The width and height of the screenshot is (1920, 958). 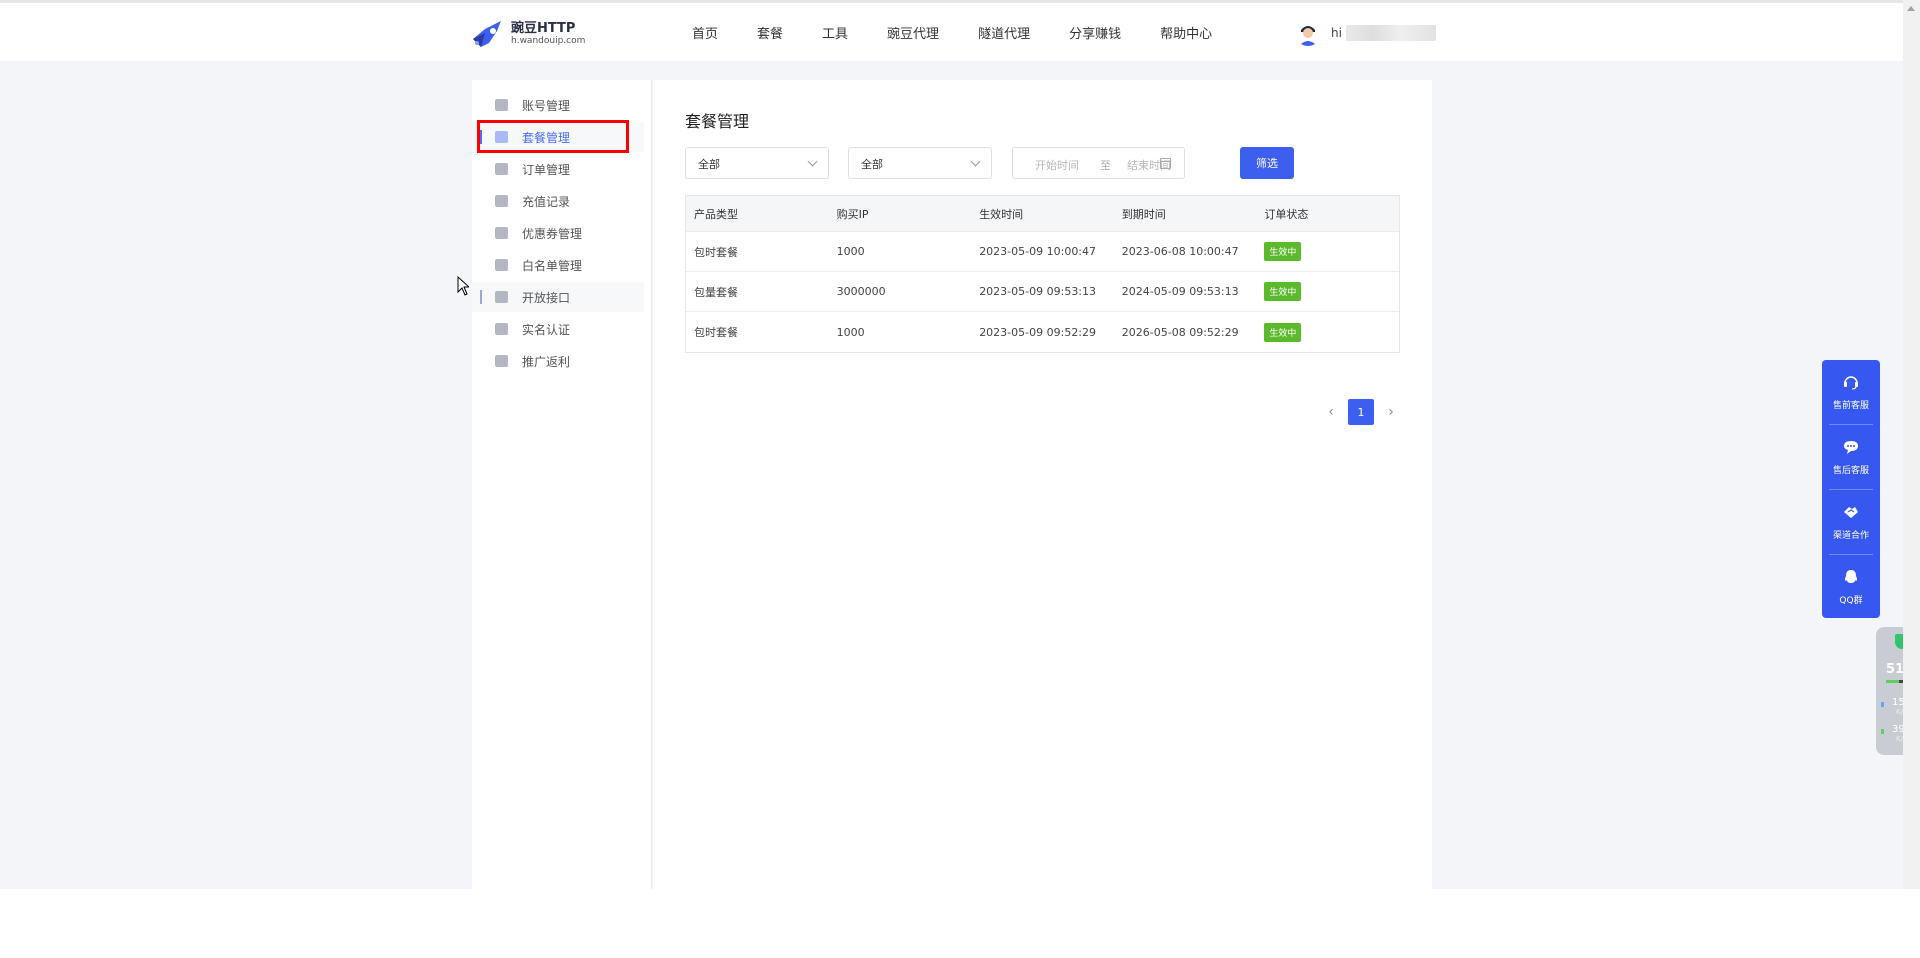 What do you see at coordinates (960, 923) in the screenshot?
I see `page-footer-area` at bounding box center [960, 923].